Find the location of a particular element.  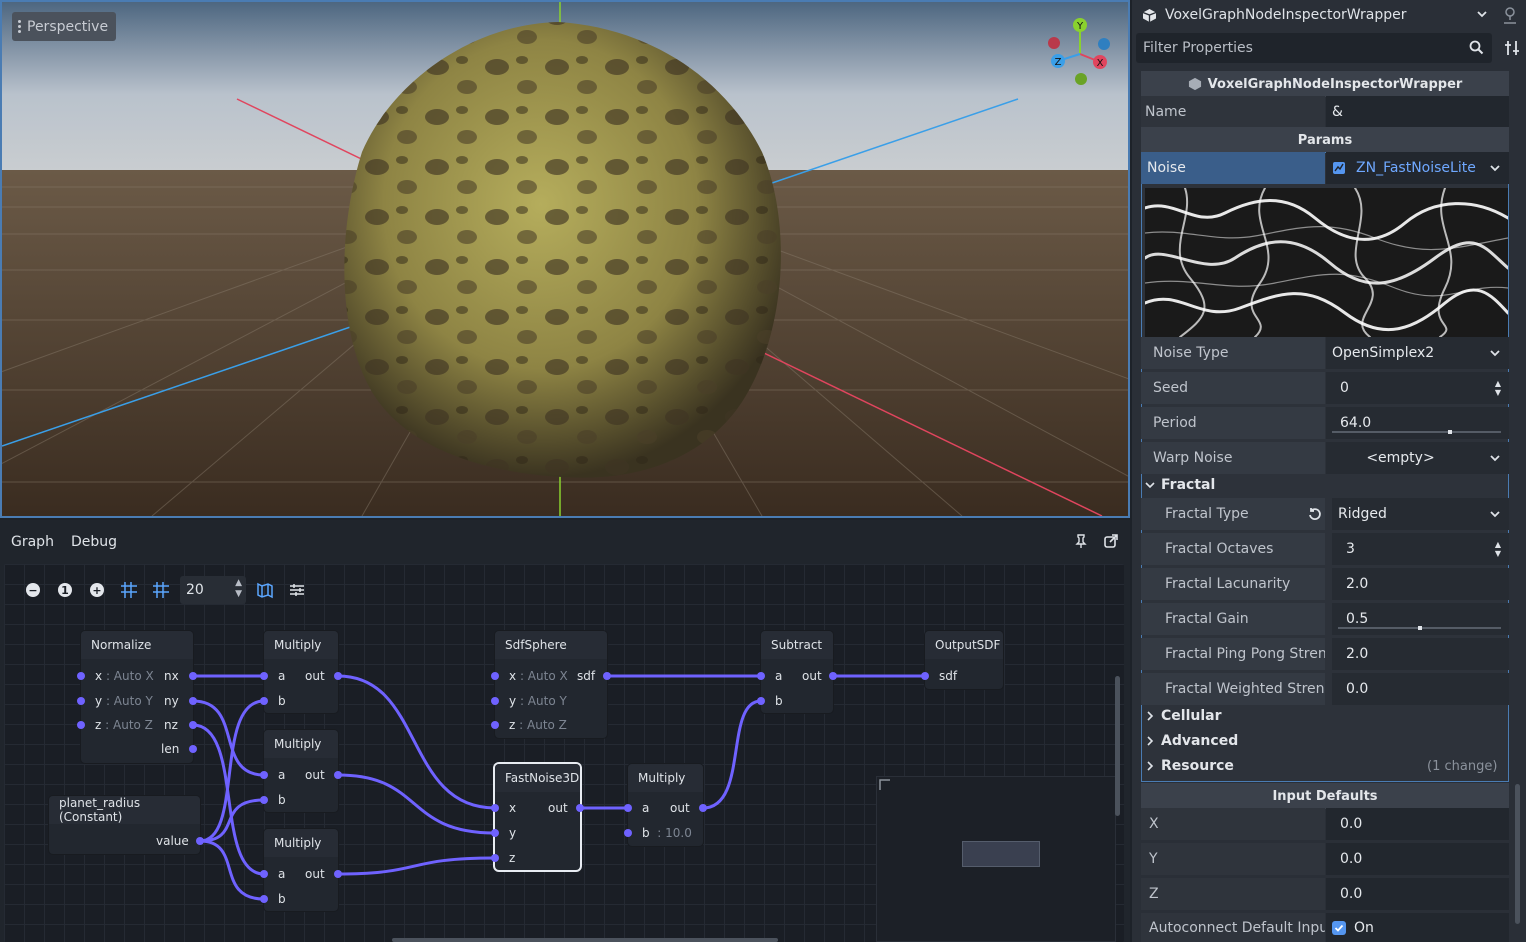

inspector-scrollbar is located at coordinates (1517, 854).